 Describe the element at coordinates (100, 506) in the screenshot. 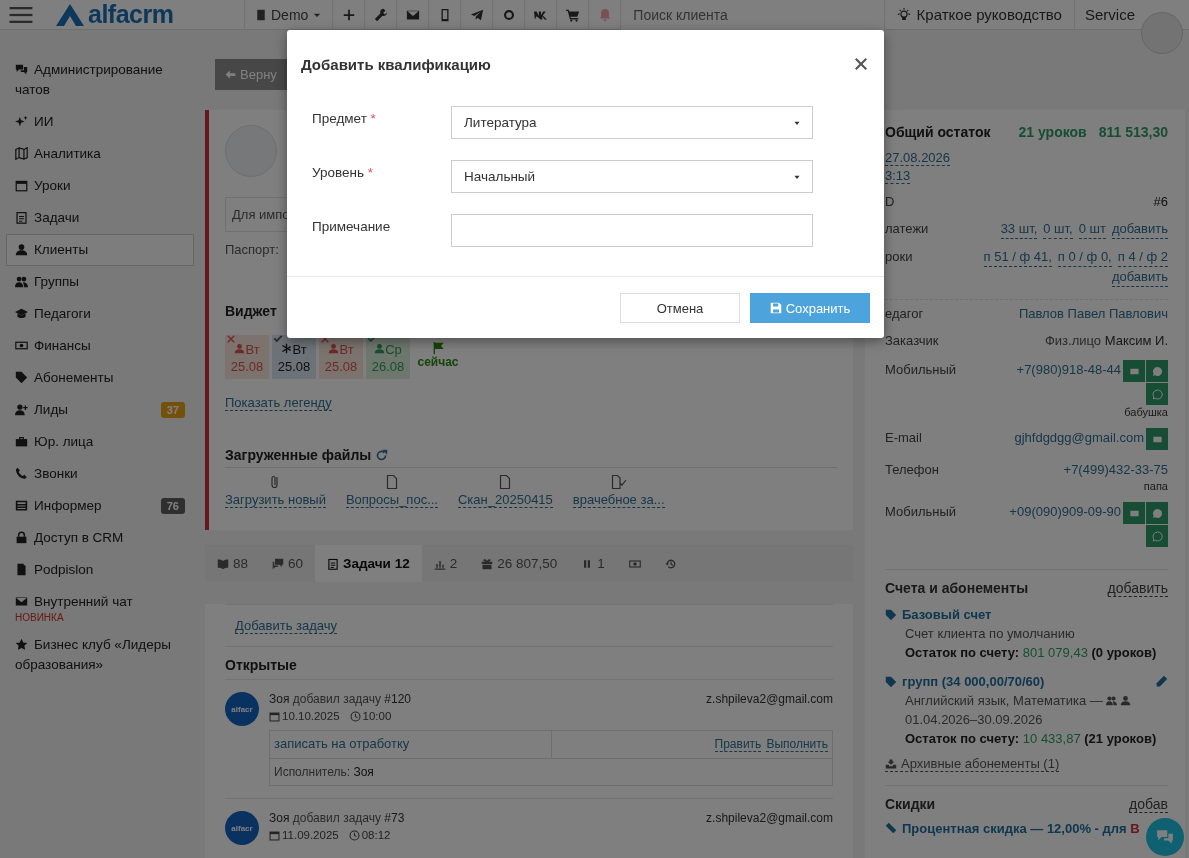

I see `sidebar-item: Информер 76` at that location.